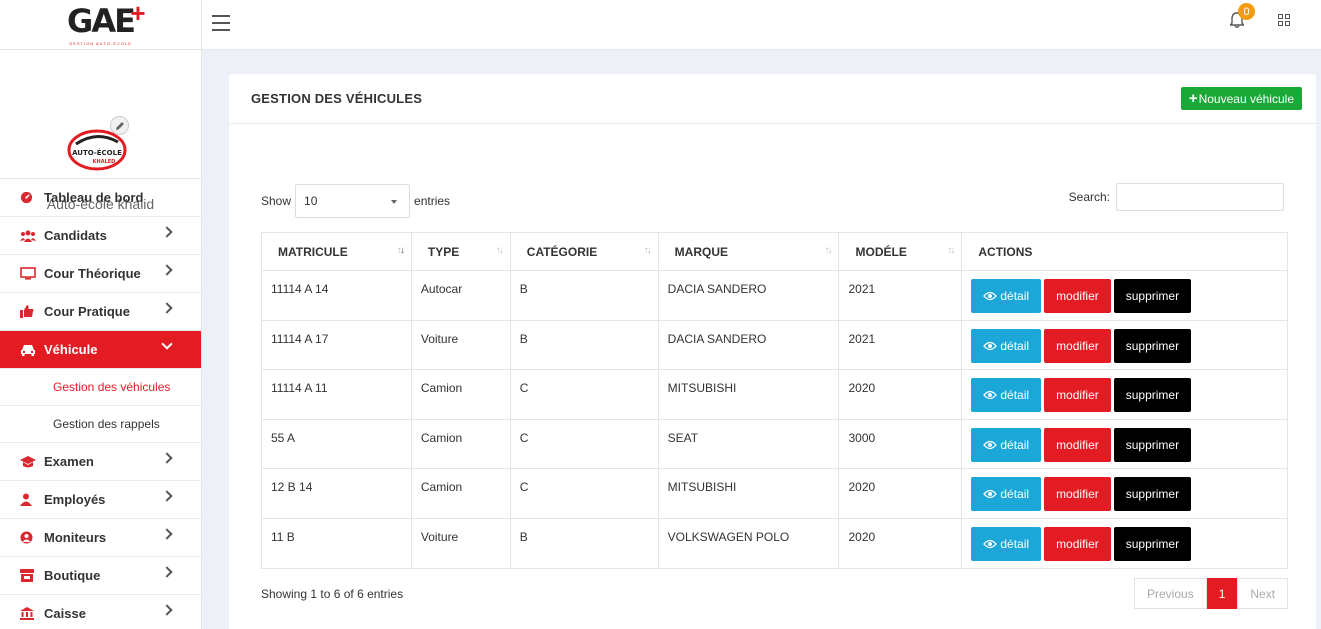  Describe the element at coordinates (900, 543) in the screenshot. I see `cell-modele: 2020` at that location.